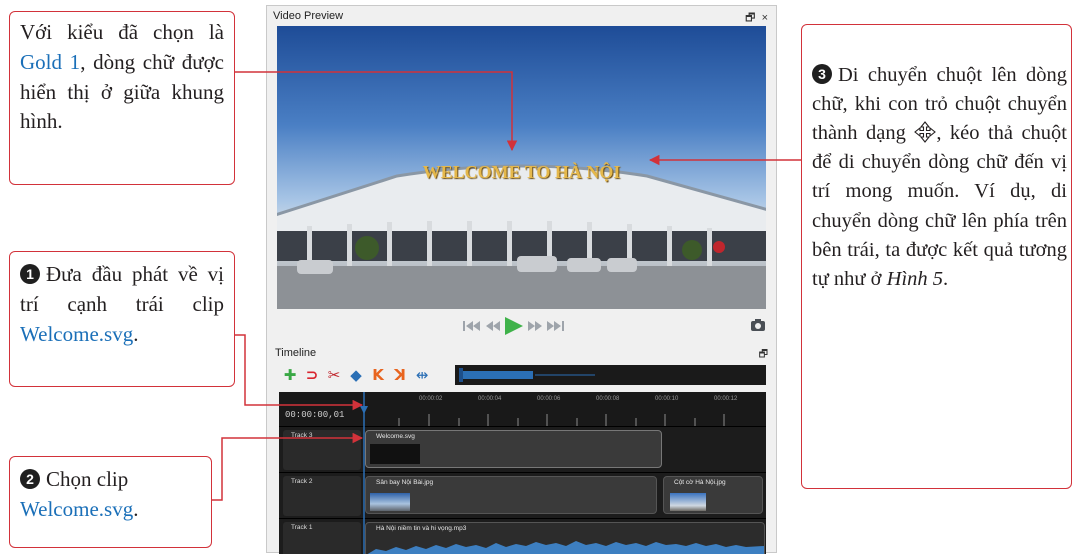 The image size is (1075, 554). I want to click on figure-reference: Hình 5, so click(915, 278).